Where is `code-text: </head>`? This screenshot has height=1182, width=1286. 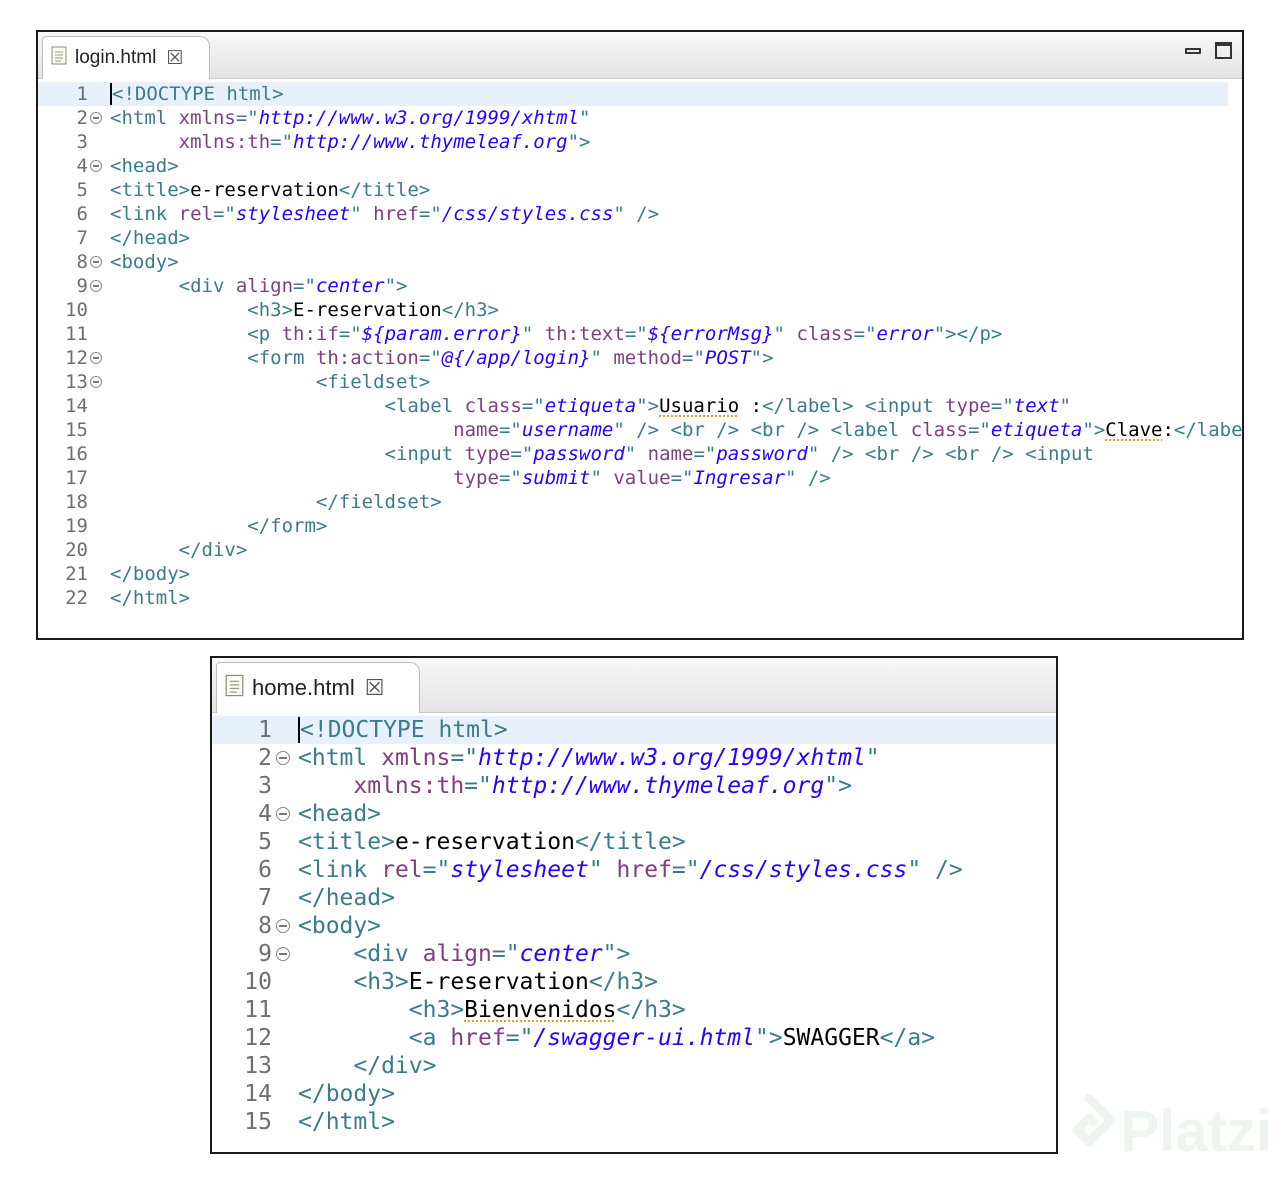 code-text: </head> is located at coordinates (346, 898).